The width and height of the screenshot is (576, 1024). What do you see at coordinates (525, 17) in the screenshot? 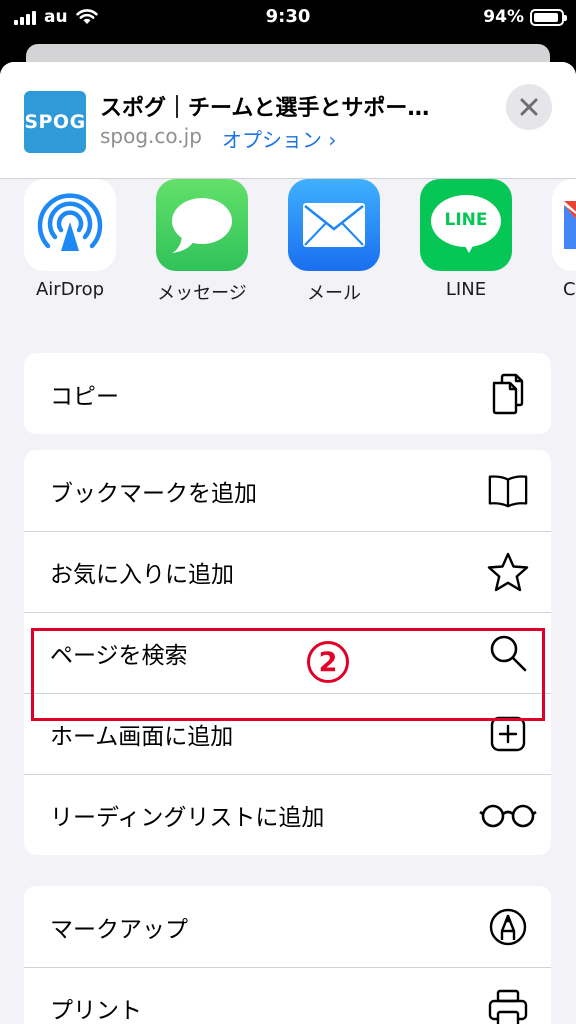
I see `status-right: 94%` at bounding box center [525, 17].